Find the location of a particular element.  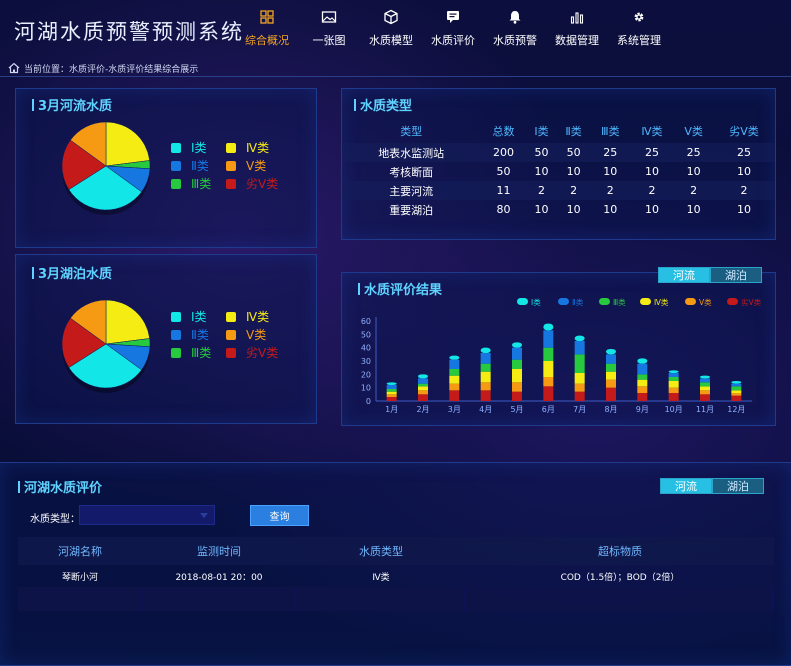

y-tick-label: 0 is located at coordinates (368, 401).